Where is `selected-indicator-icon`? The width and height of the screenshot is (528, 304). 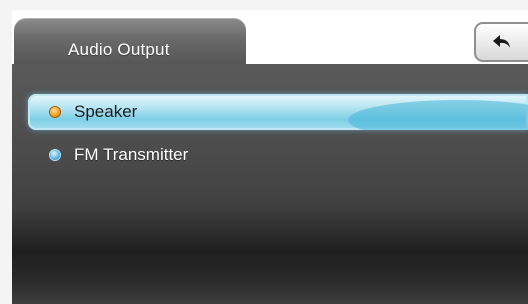 selected-indicator-icon is located at coordinates (55, 112).